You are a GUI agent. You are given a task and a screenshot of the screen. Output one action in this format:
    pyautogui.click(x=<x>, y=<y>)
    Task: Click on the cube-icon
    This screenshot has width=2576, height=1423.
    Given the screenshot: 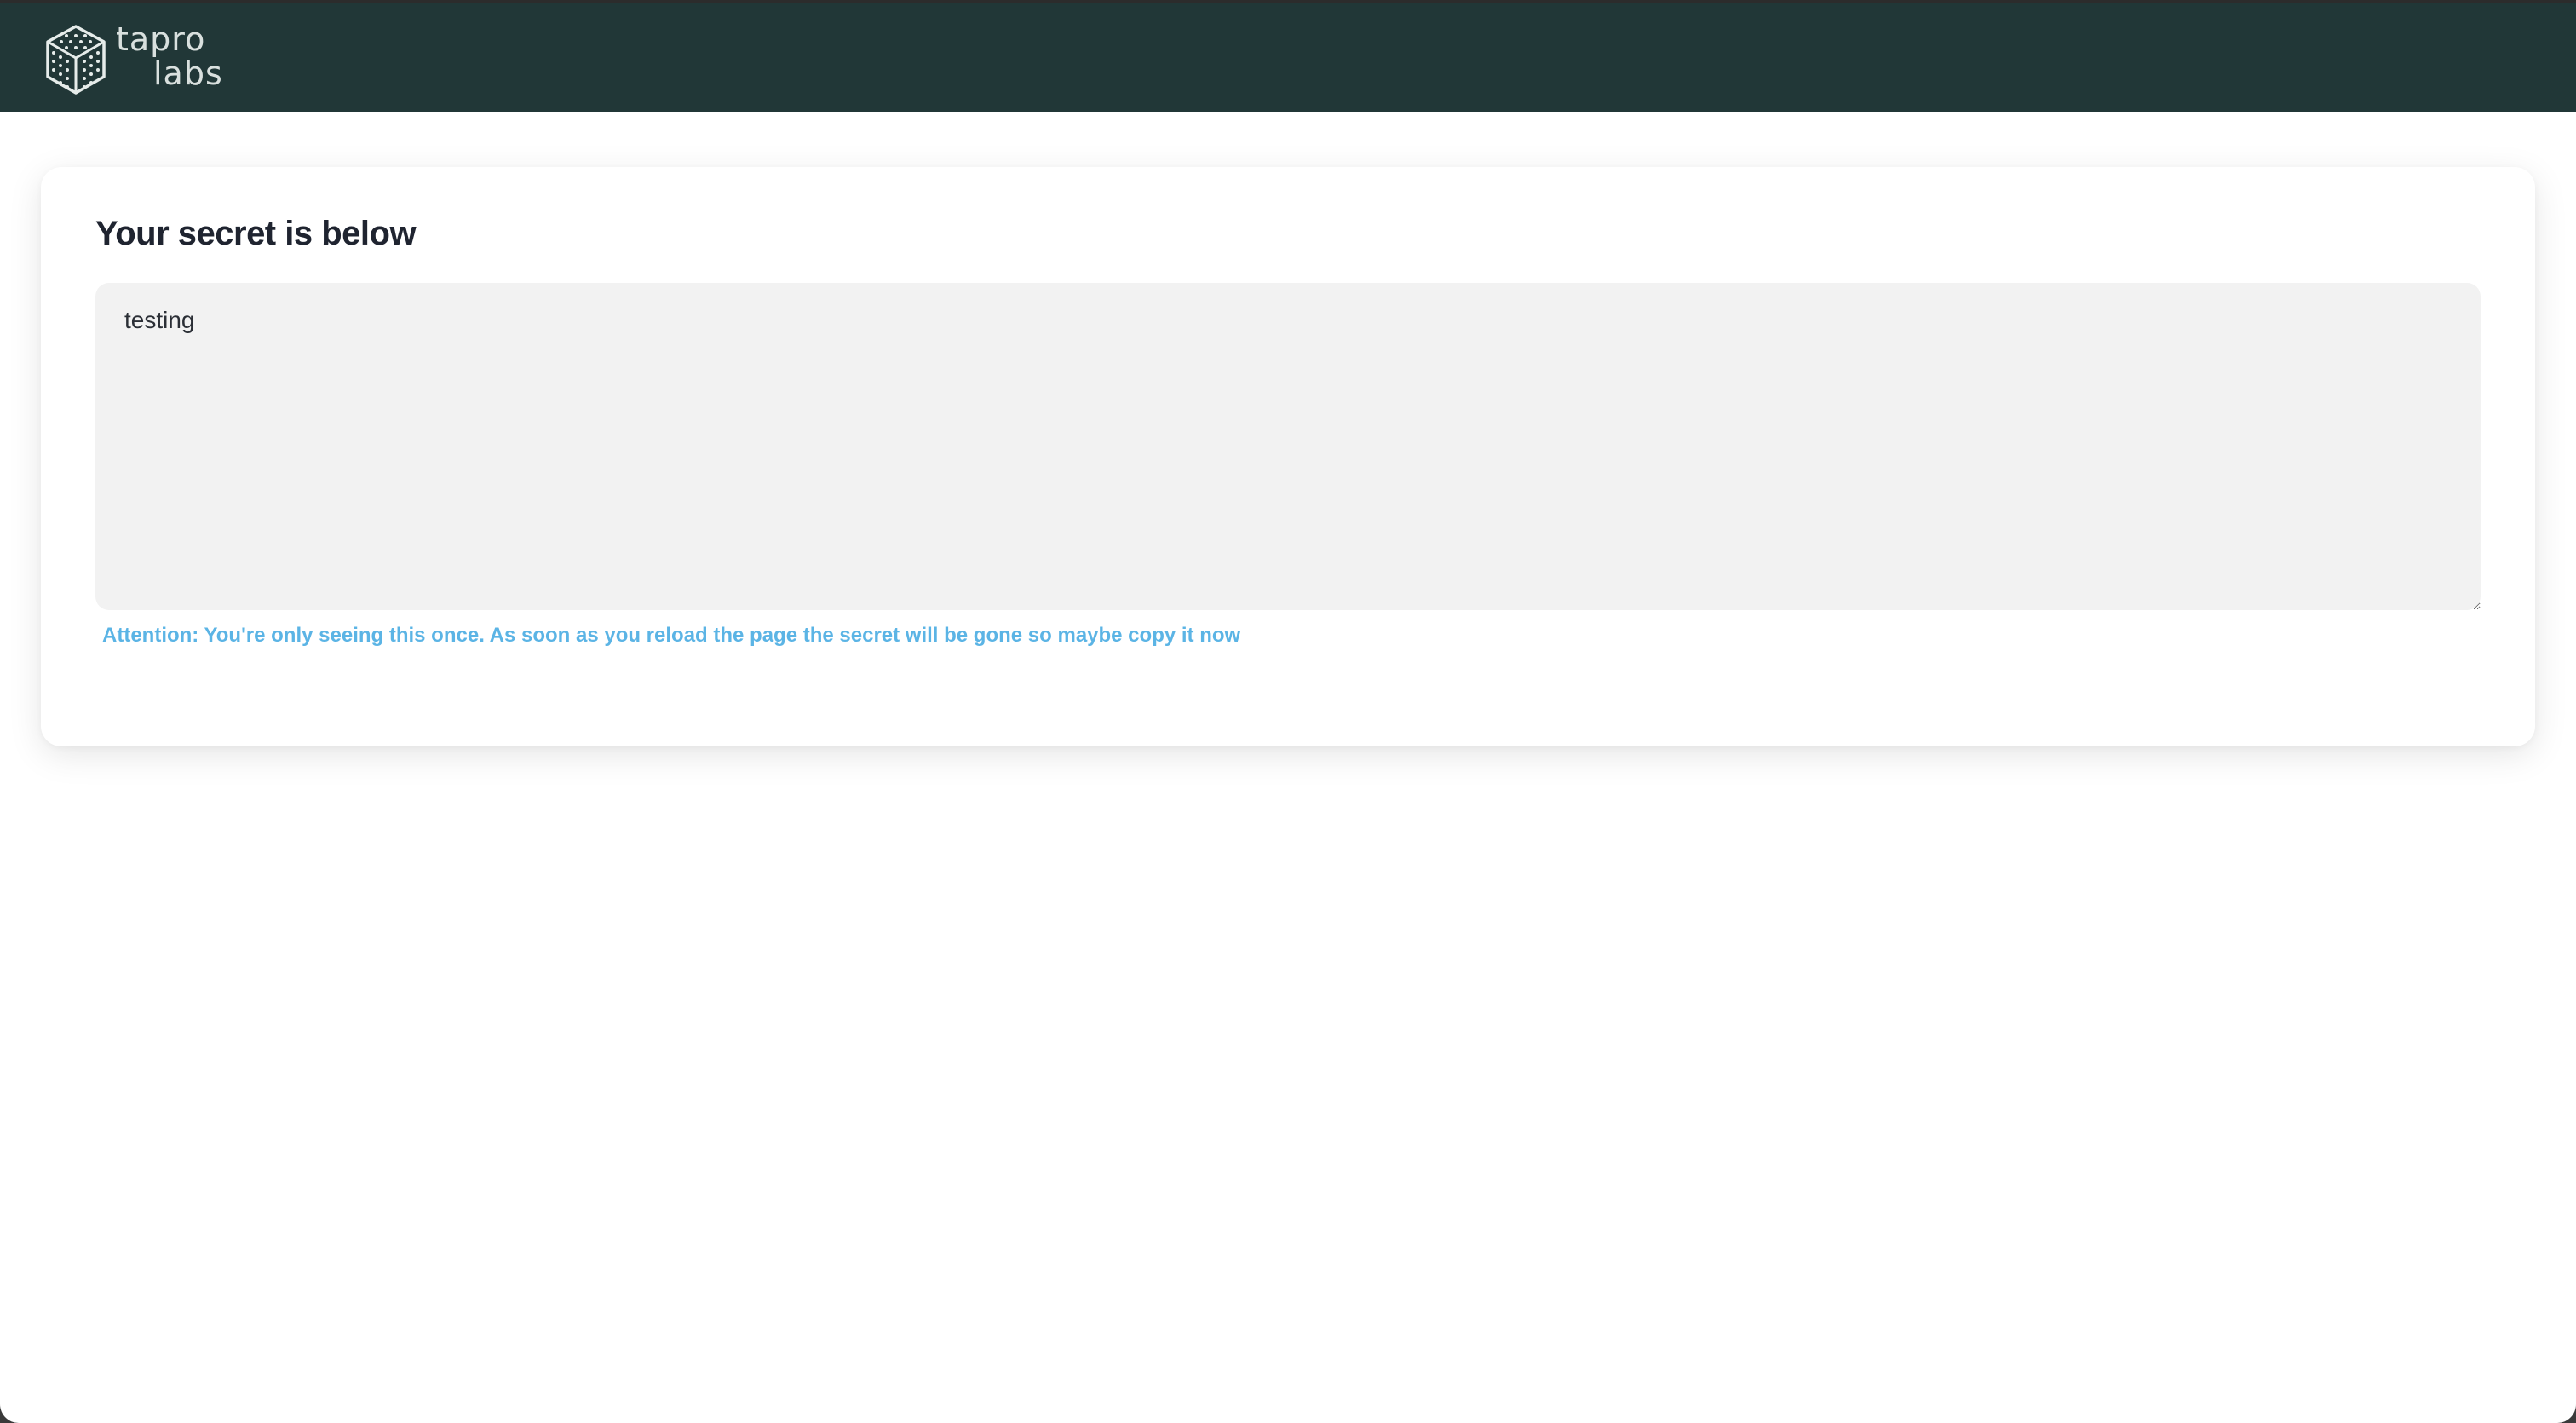 What is the action you would take?
    pyautogui.click(x=75, y=59)
    